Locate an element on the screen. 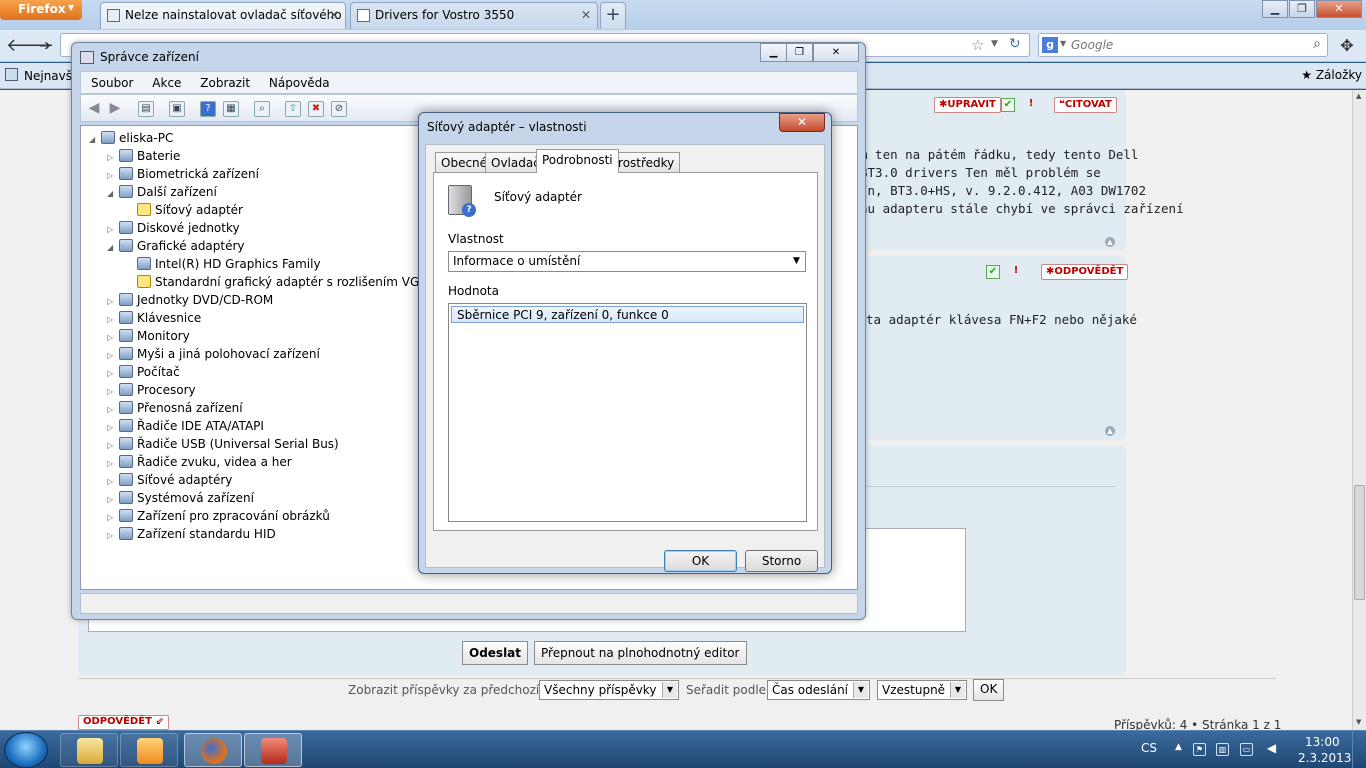 The width and height of the screenshot is (1366, 768). close-window-button: ✕ is located at coordinates (1339, 9).